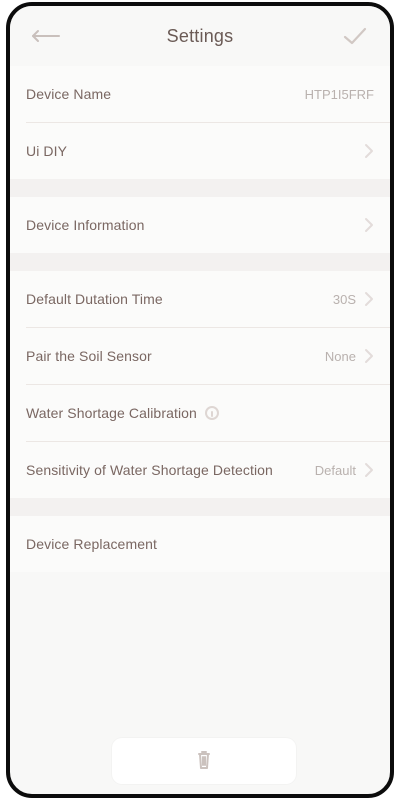 This screenshot has height=802, width=400. I want to click on top-bar: Settings, so click(200, 36).